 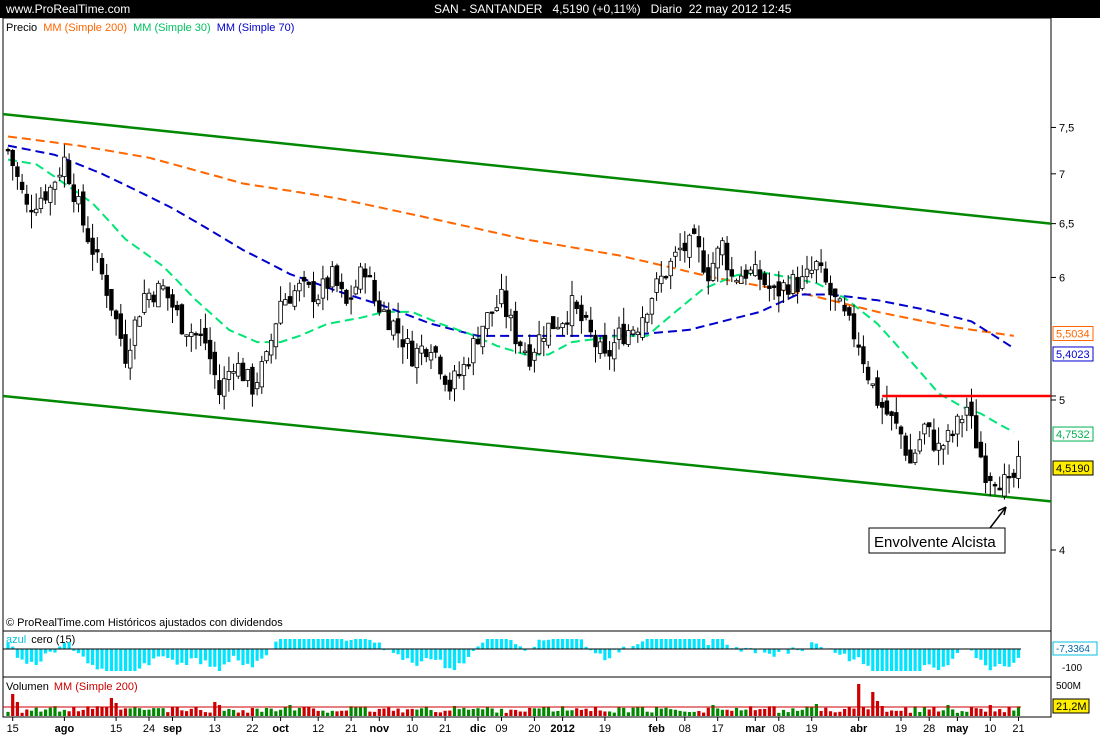 What do you see at coordinates (149, 729) in the screenshot?
I see `date-tick-label: 24` at bounding box center [149, 729].